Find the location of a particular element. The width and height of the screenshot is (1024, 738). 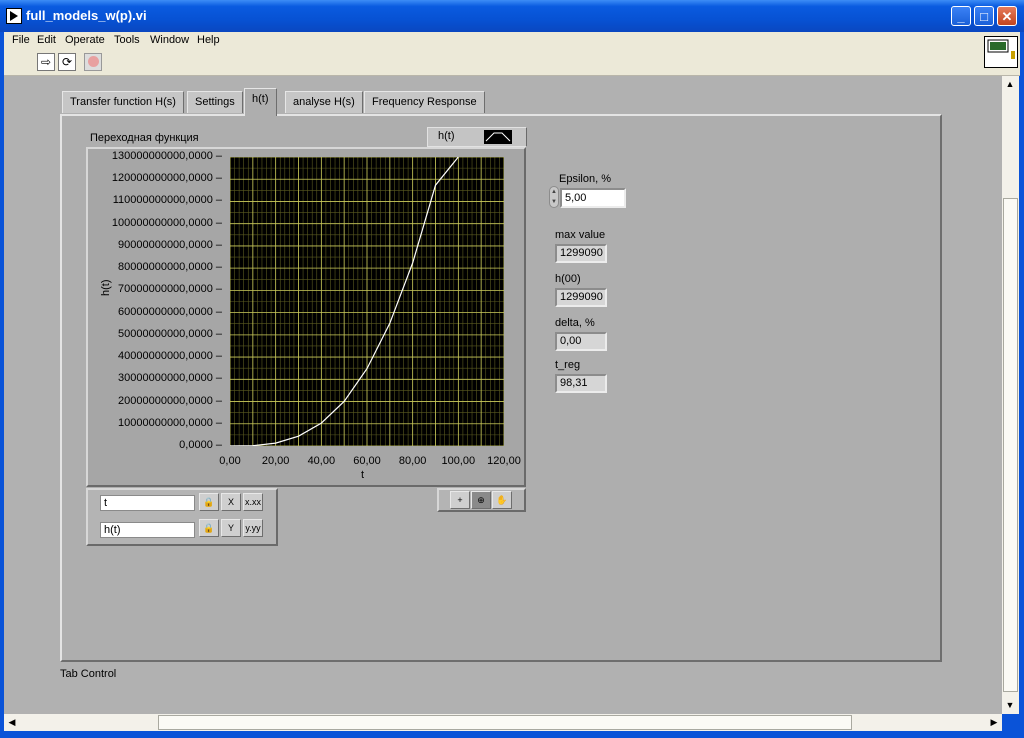

title-bar is located at coordinates (512, 16).